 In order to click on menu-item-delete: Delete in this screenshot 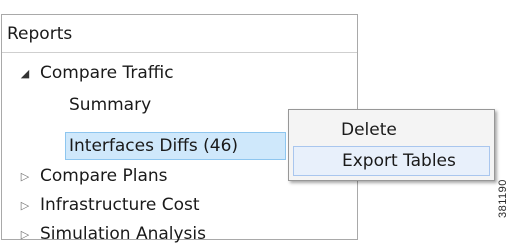, I will do `click(391, 130)`.